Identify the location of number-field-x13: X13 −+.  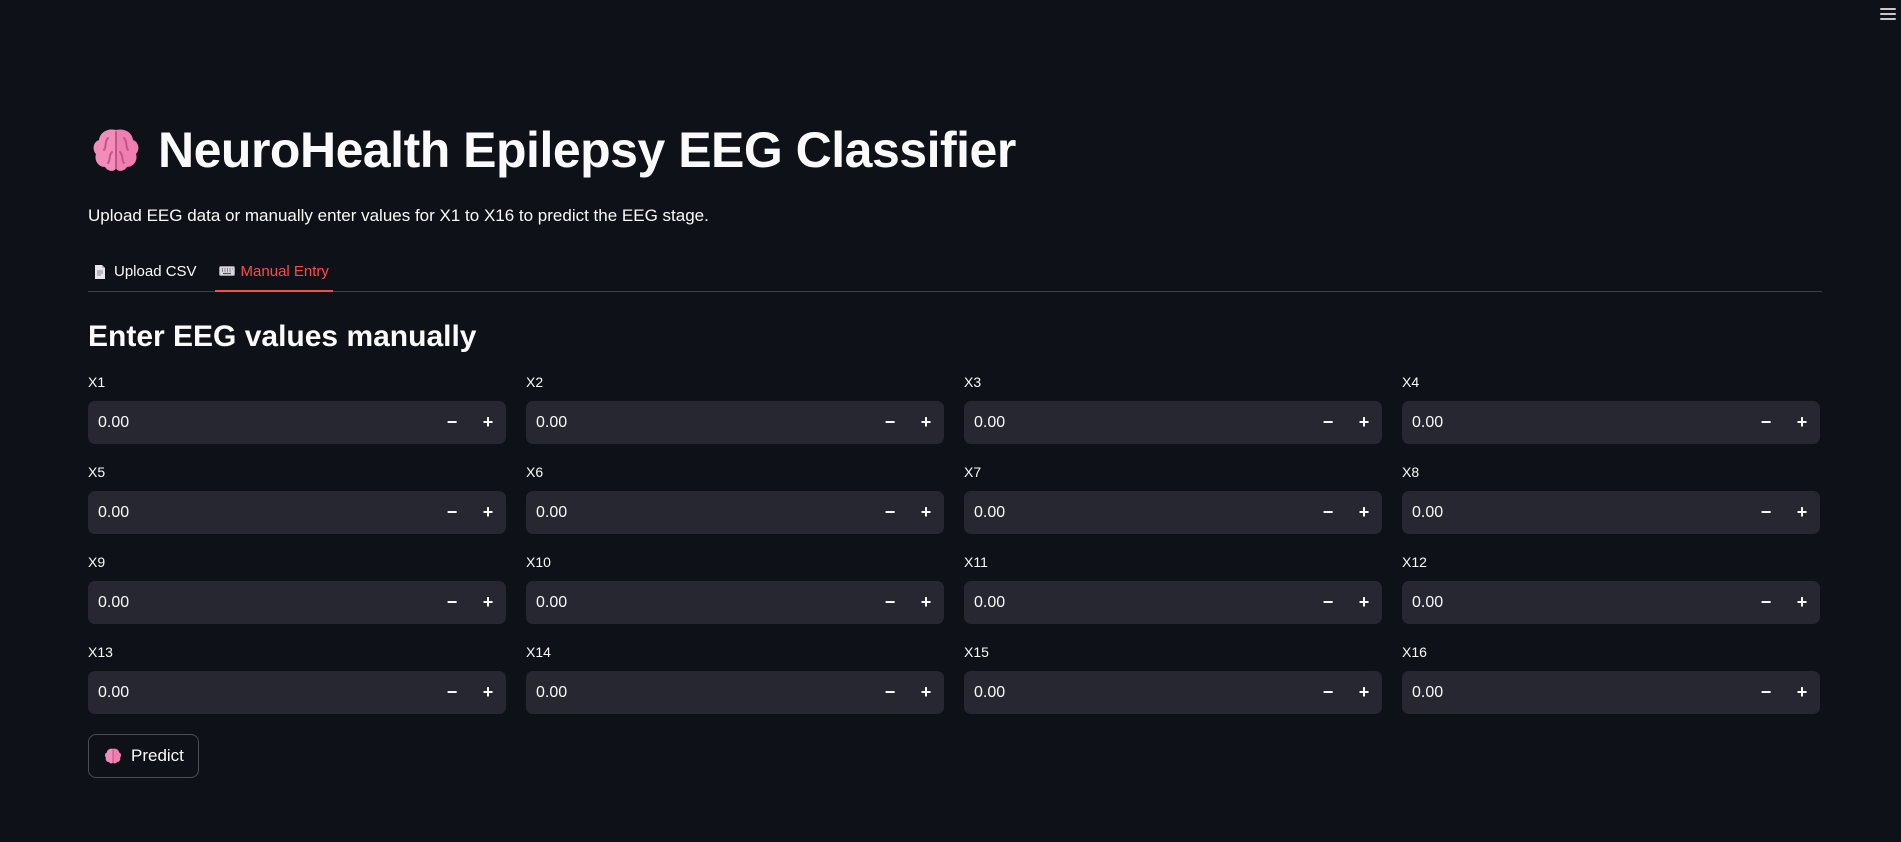
(297, 679).